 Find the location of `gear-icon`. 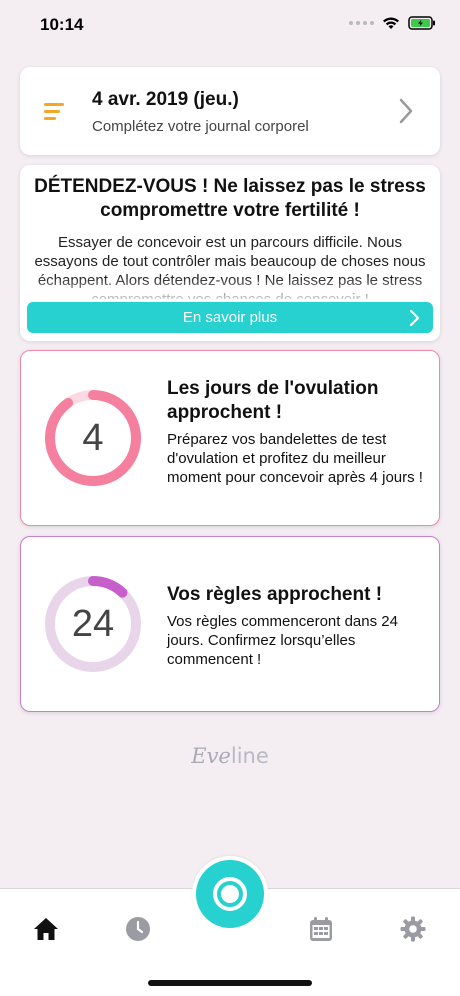

gear-icon is located at coordinates (413, 929).